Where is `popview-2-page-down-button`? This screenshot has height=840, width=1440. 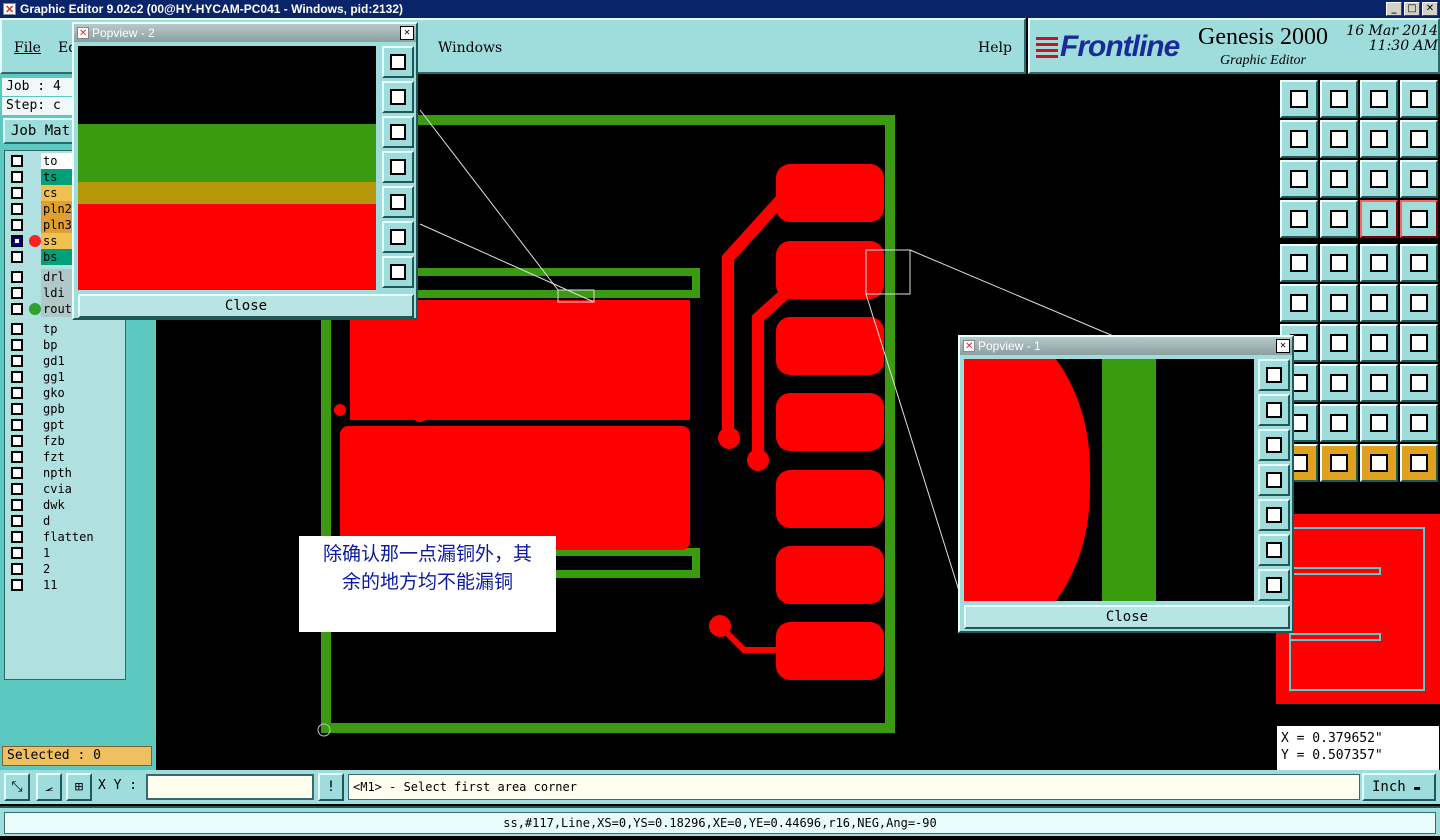 popview-2-page-down-button is located at coordinates (398, 132).